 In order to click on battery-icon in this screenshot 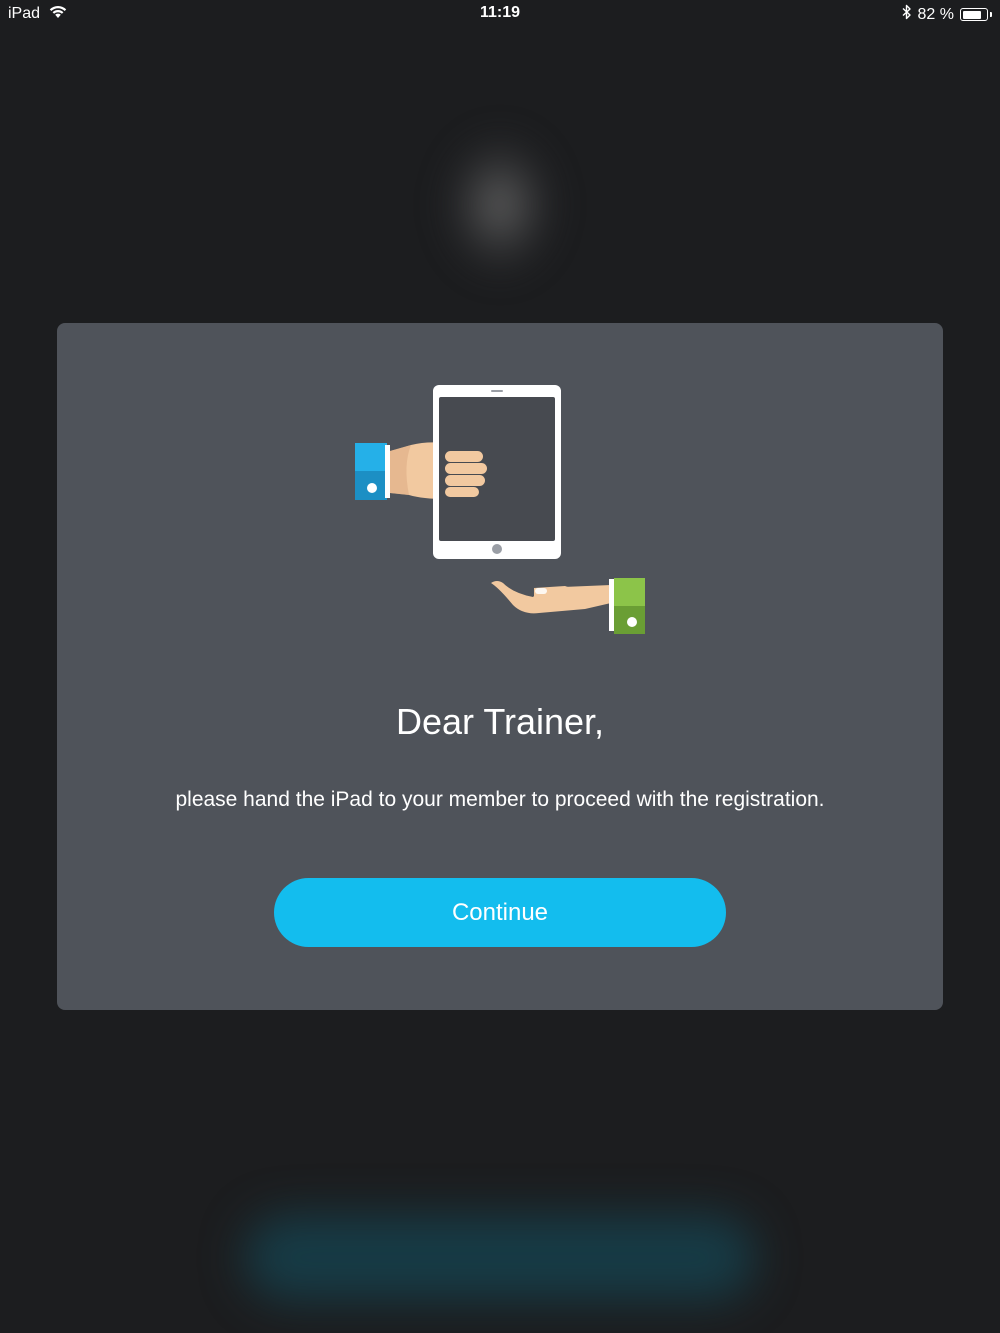, I will do `click(974, 14)`.